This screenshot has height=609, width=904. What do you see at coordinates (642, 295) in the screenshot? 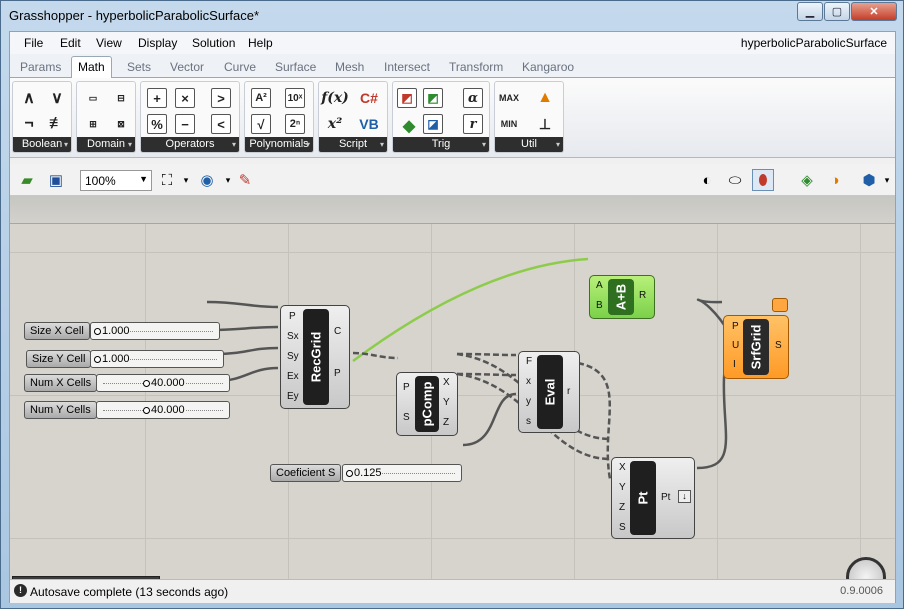
I see `port-output: R` at bounding box center [642, 295].